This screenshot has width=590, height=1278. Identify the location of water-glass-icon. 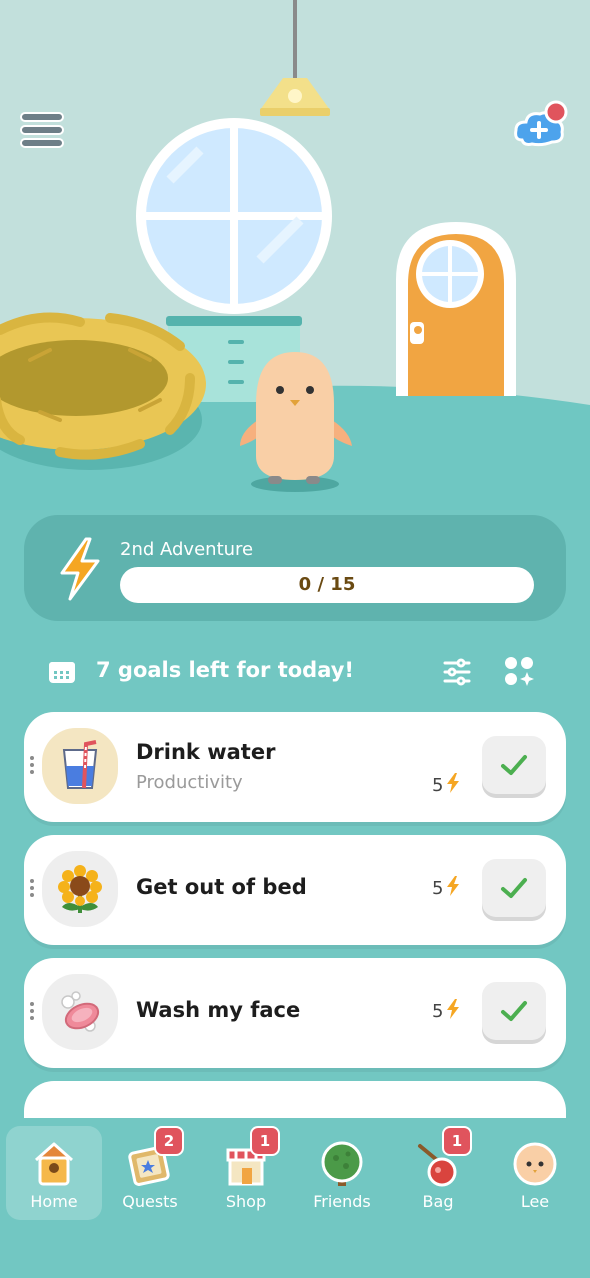
(80, 764).